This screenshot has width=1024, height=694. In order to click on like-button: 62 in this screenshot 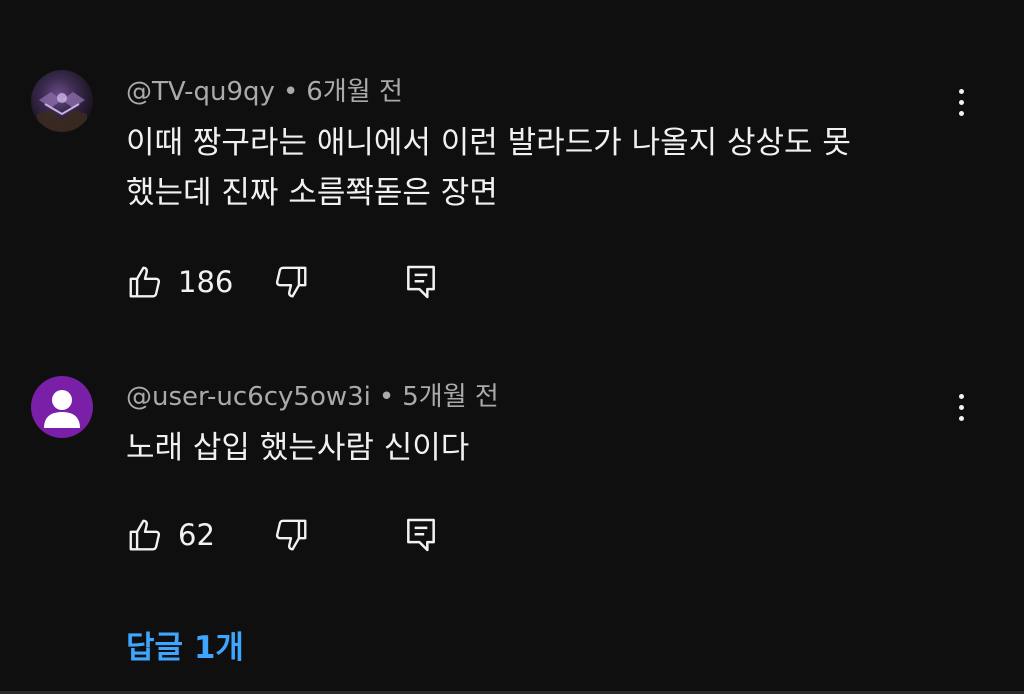, I will do `click(170, 535)`.